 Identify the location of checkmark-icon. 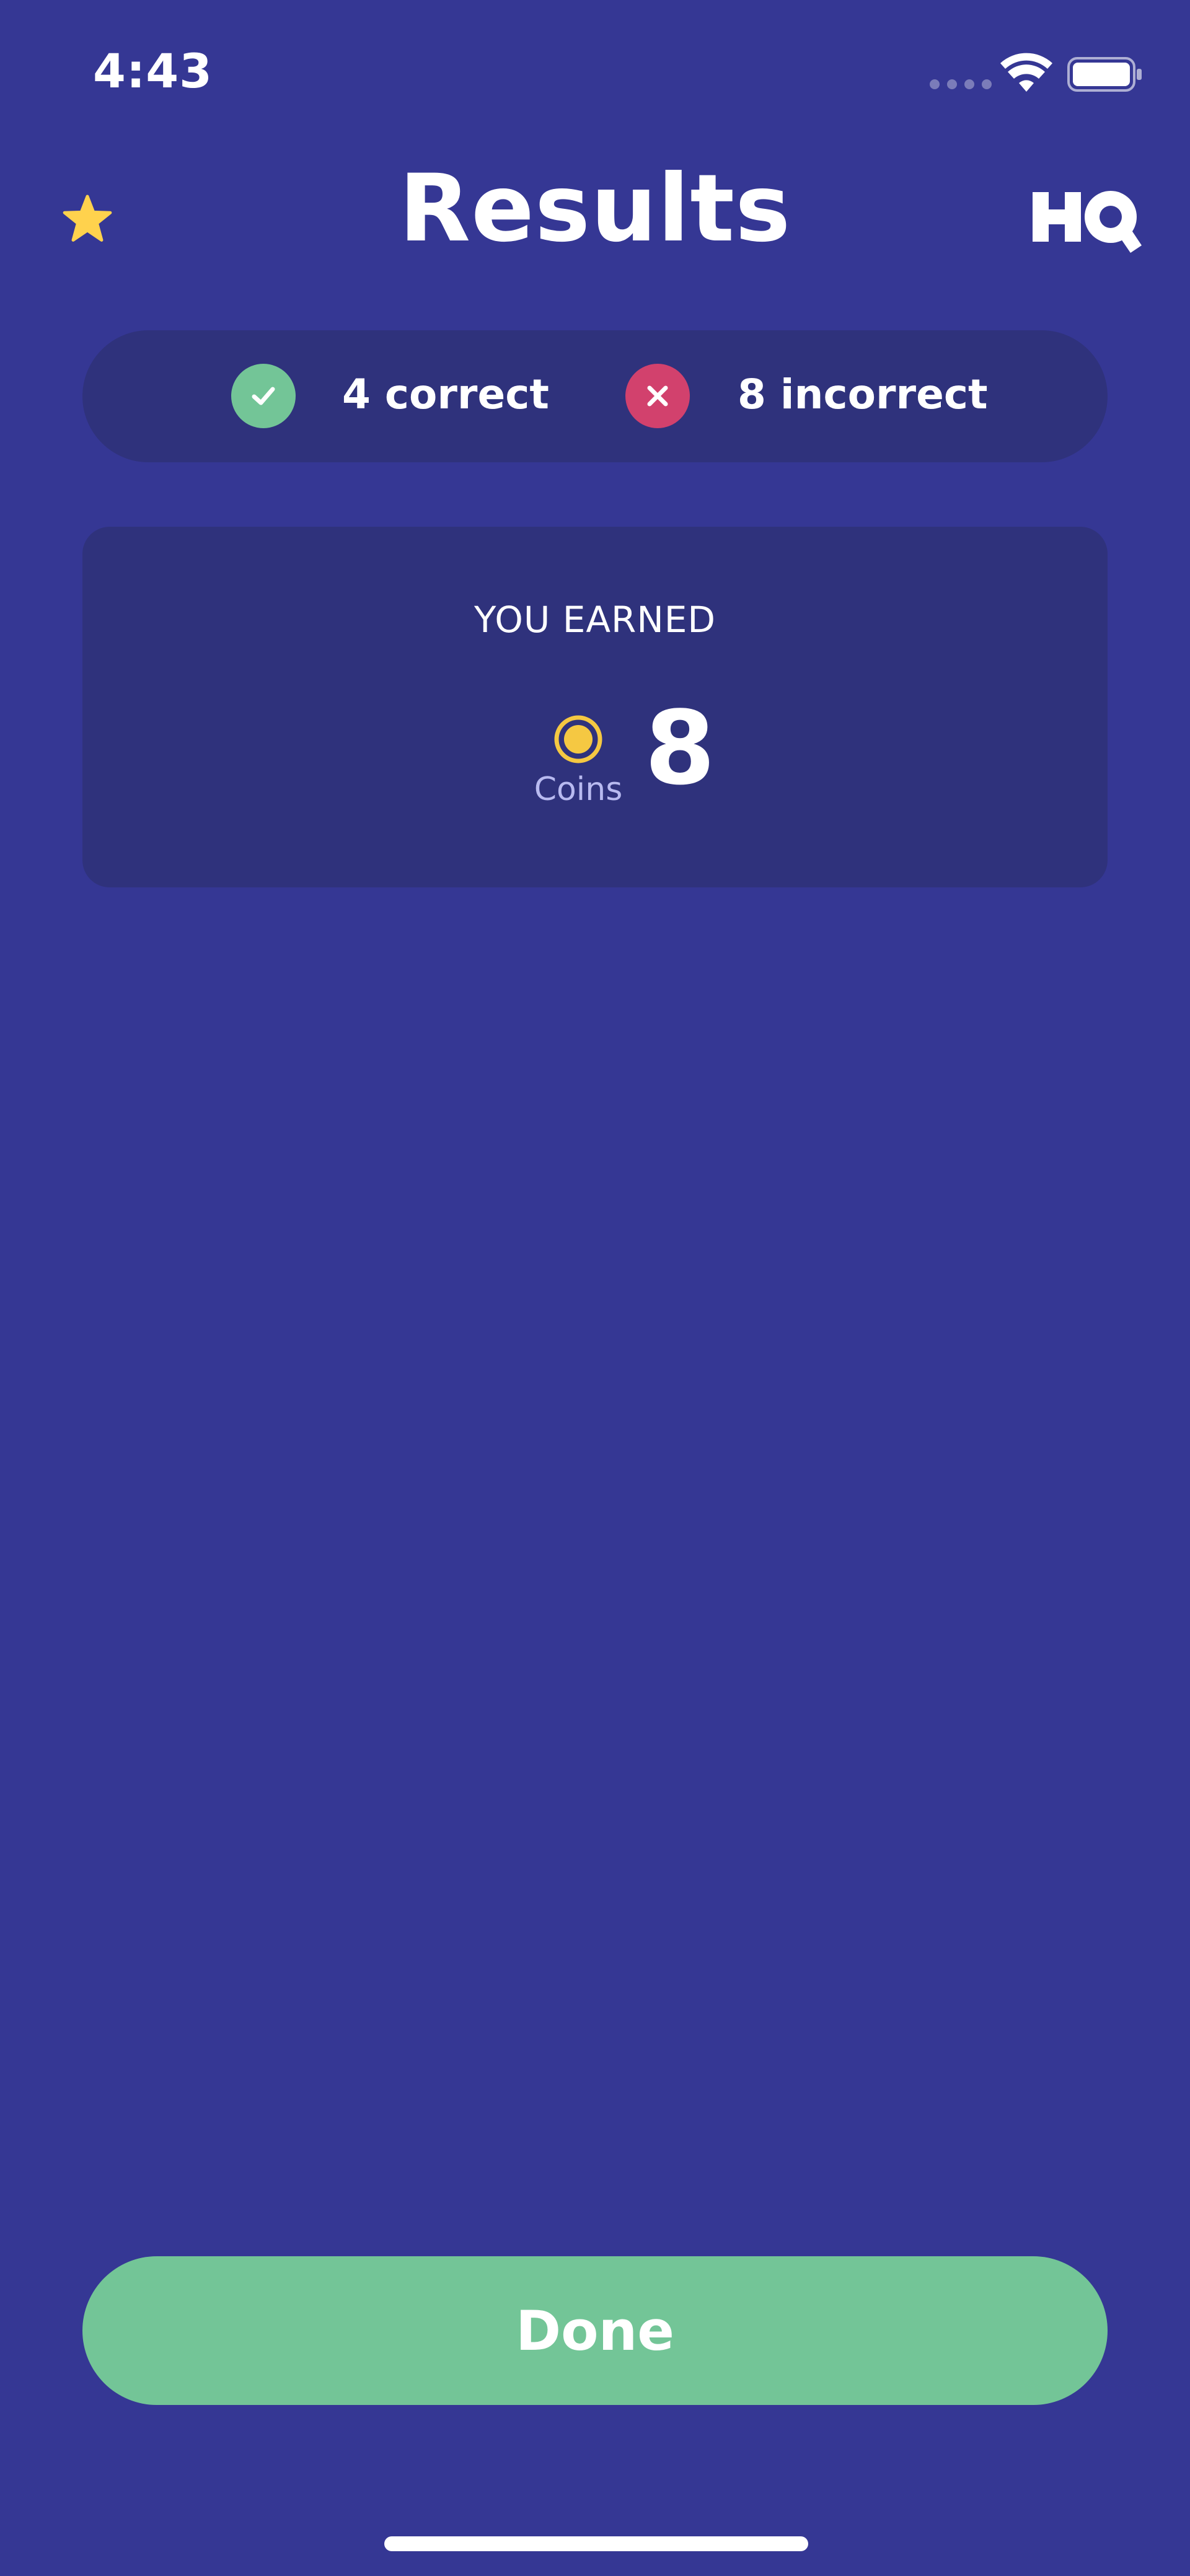
(263, 396).